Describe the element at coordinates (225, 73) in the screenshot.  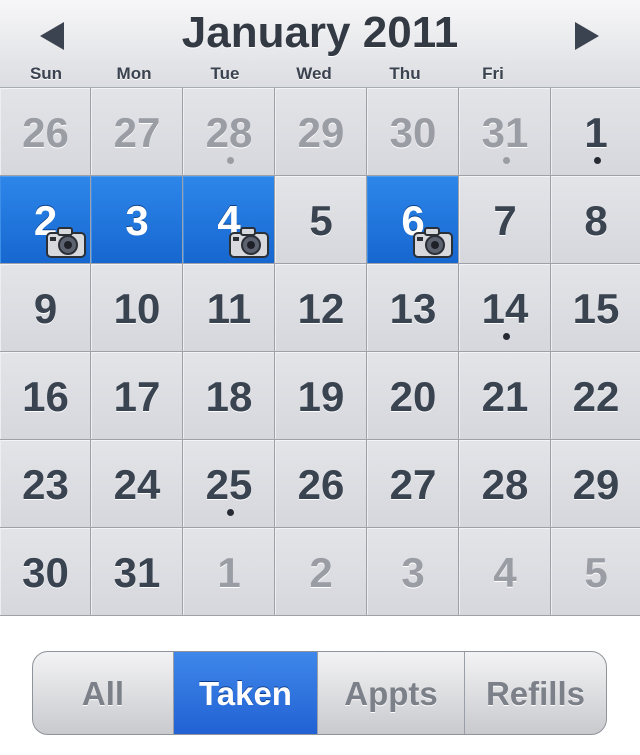
I see `weekday-tue: Tue` at that location.